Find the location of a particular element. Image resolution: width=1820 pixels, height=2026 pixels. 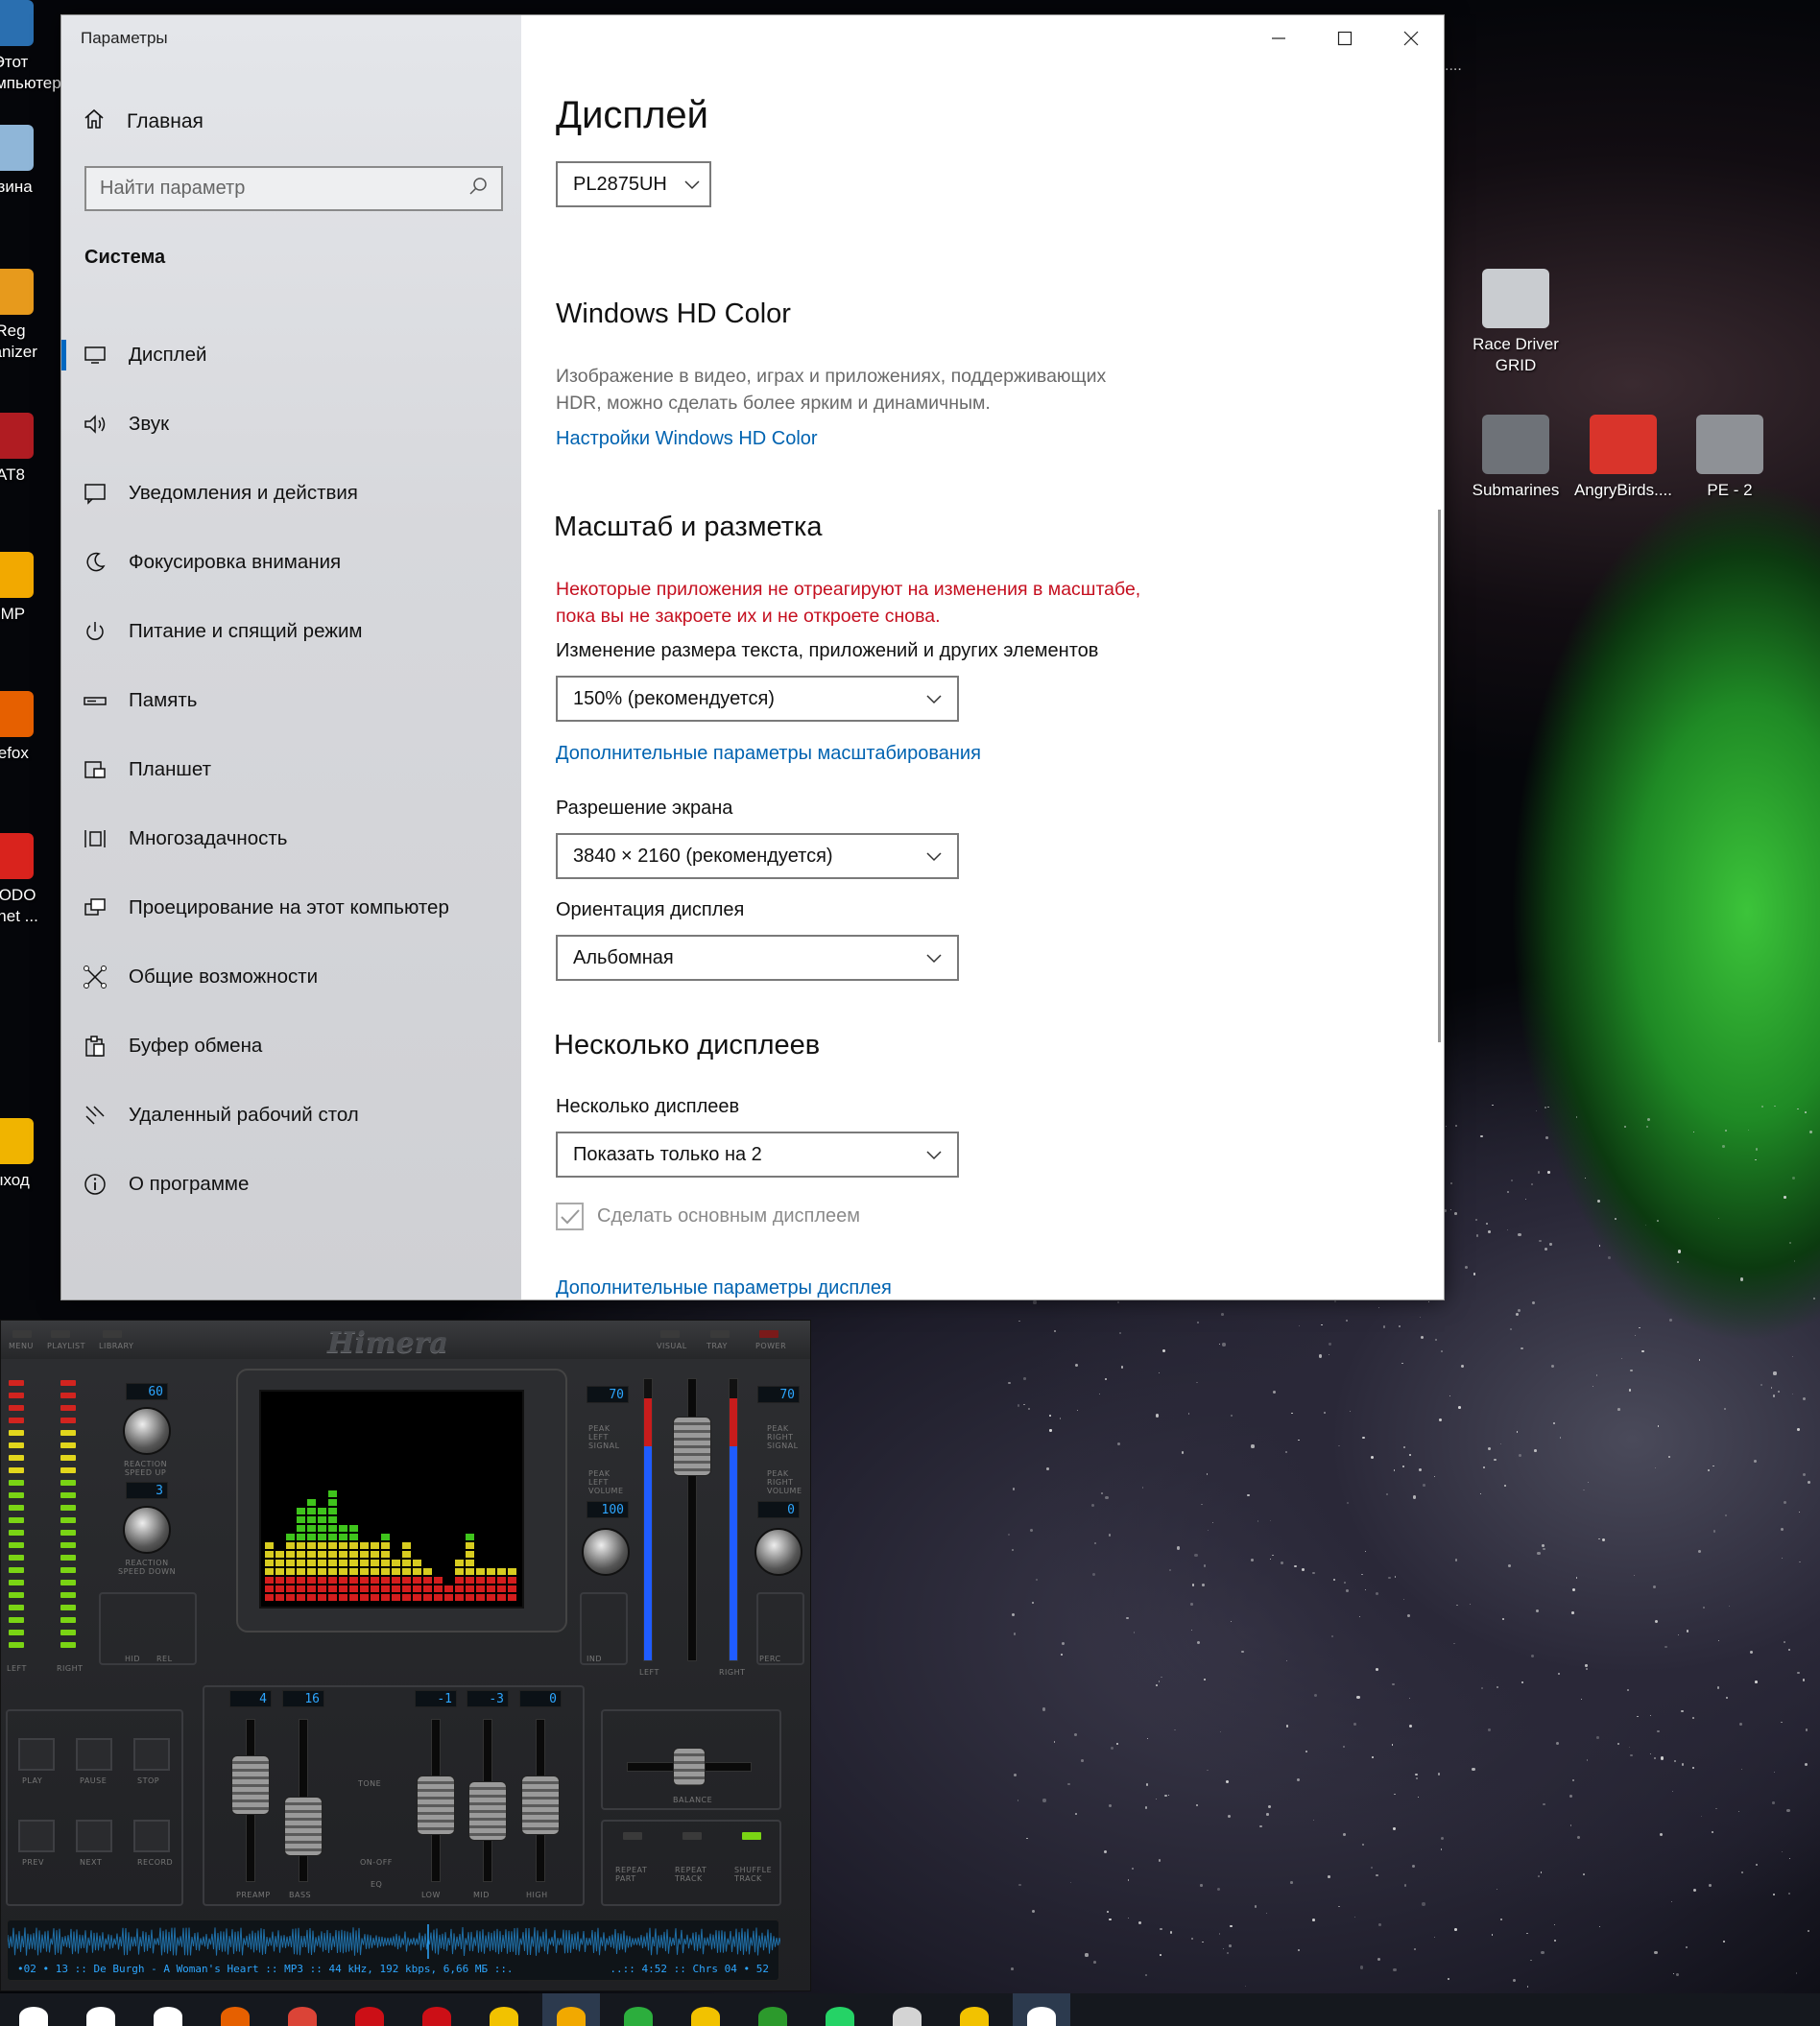

desktop-icon: рзина is located at coordinates (21, 161).